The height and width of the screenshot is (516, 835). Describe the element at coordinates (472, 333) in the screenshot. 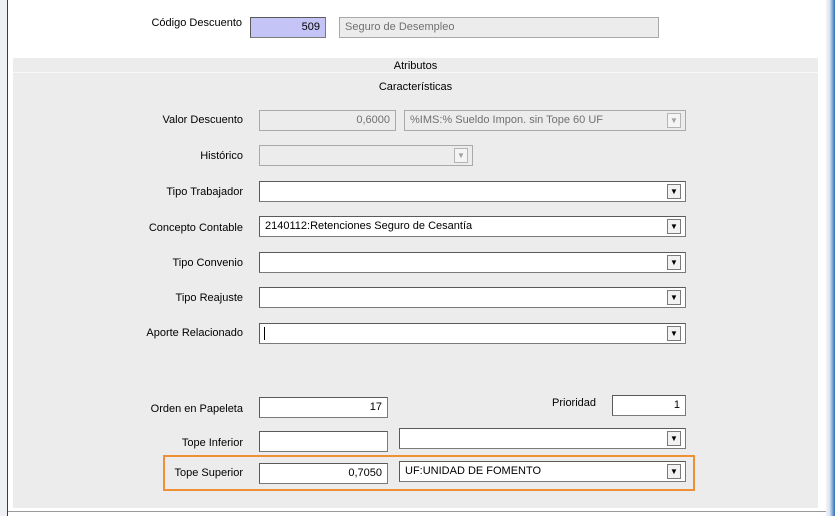

I see `aporte-relacionado-select` at that location.